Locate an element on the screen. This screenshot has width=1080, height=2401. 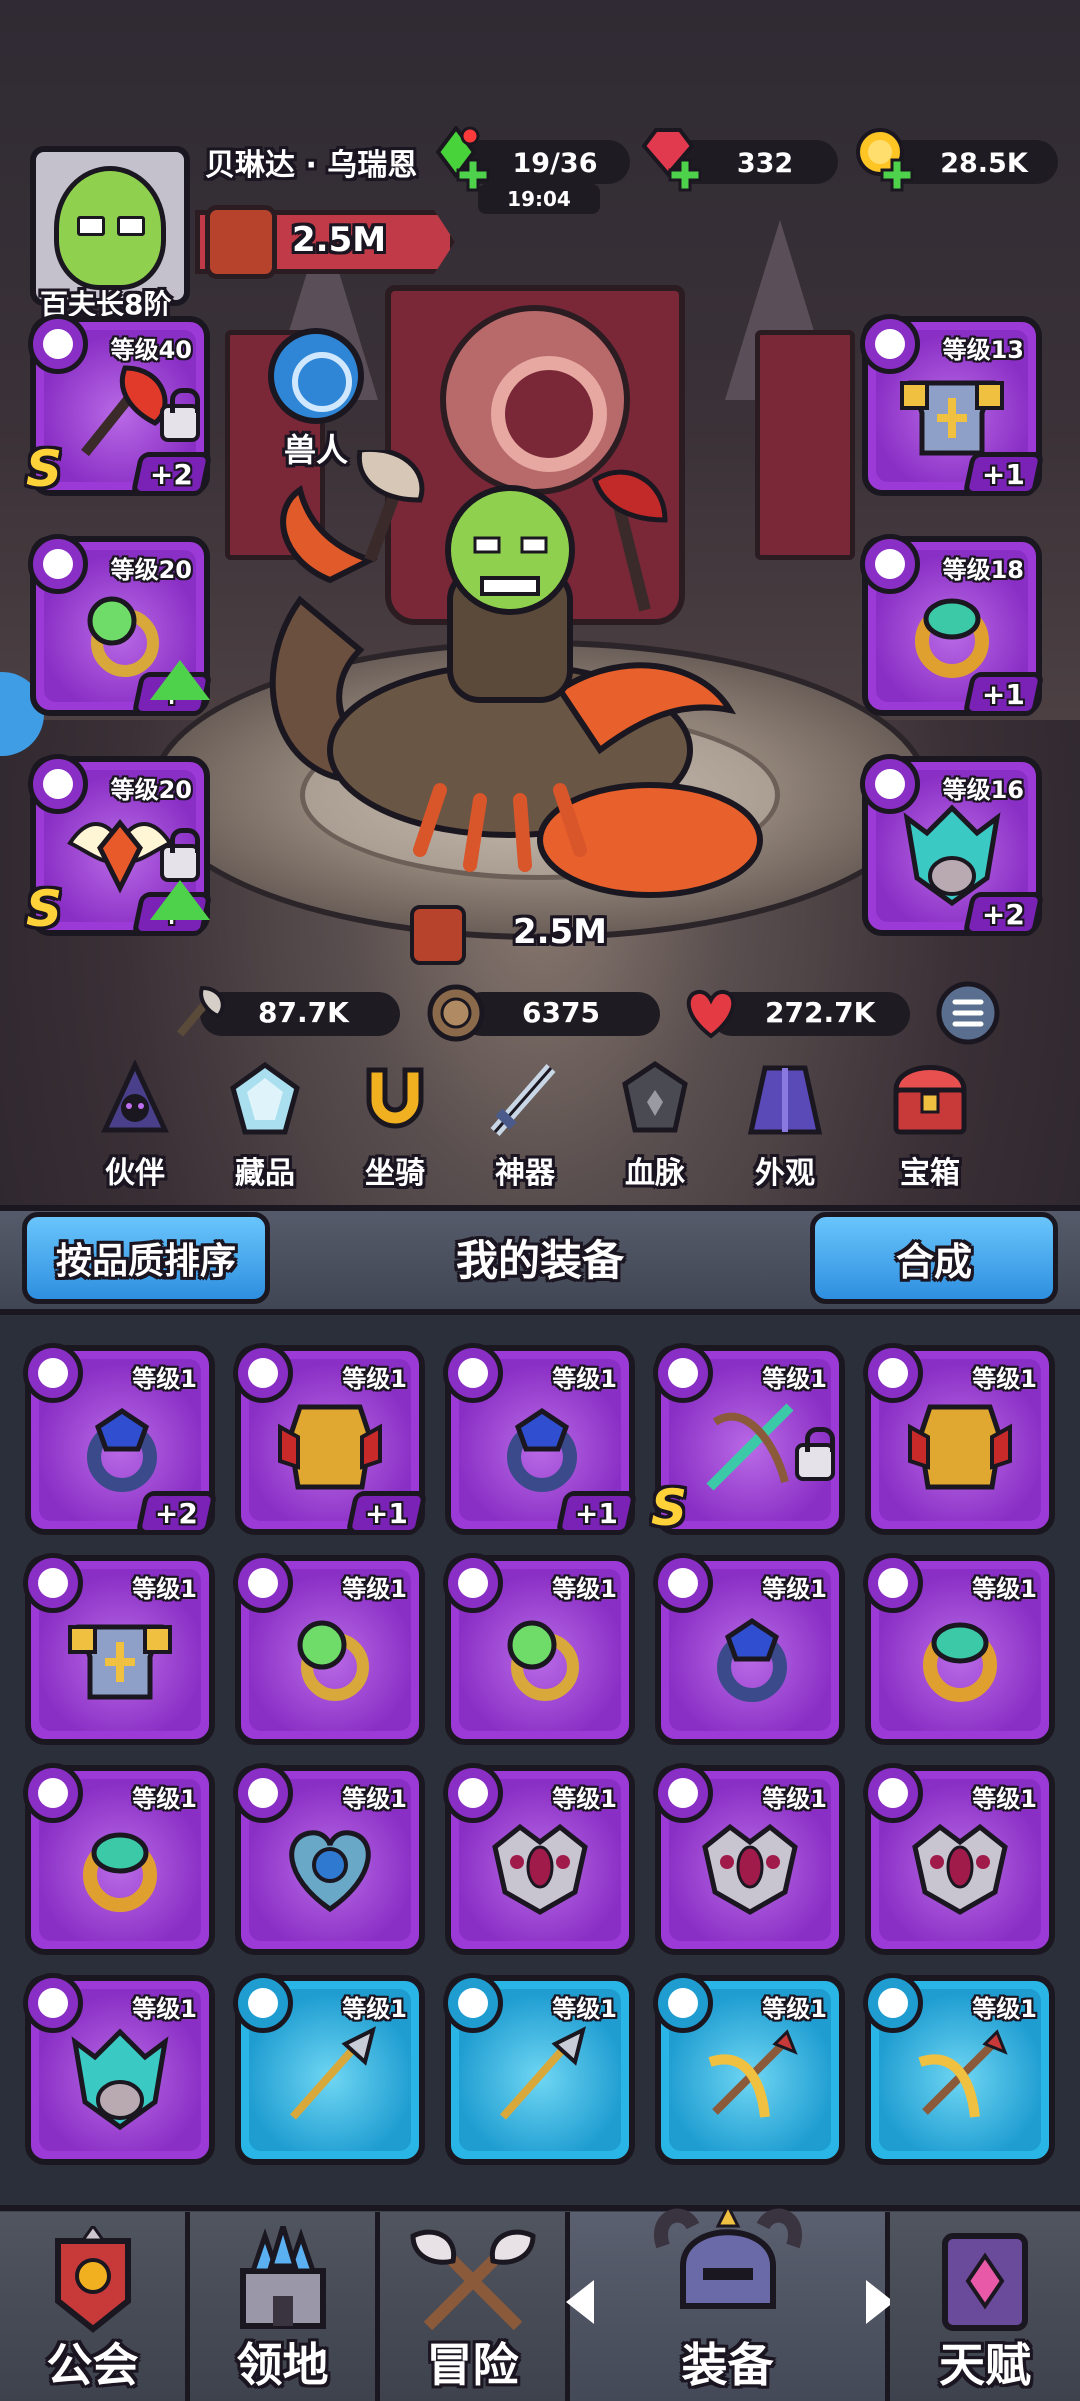
hero-on-scorpion-mount is located at coordinates (516, 674).